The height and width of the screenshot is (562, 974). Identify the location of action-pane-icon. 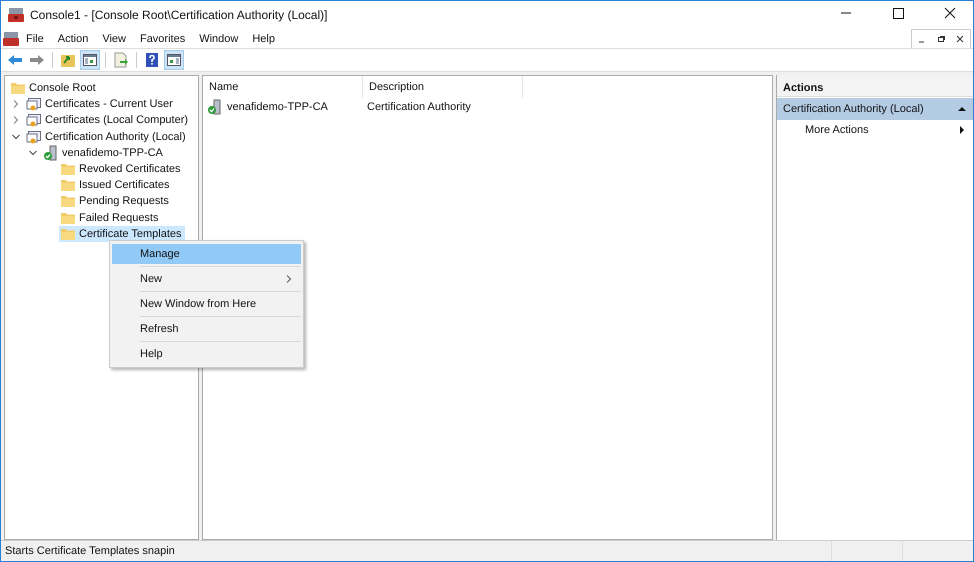
(174, 60).